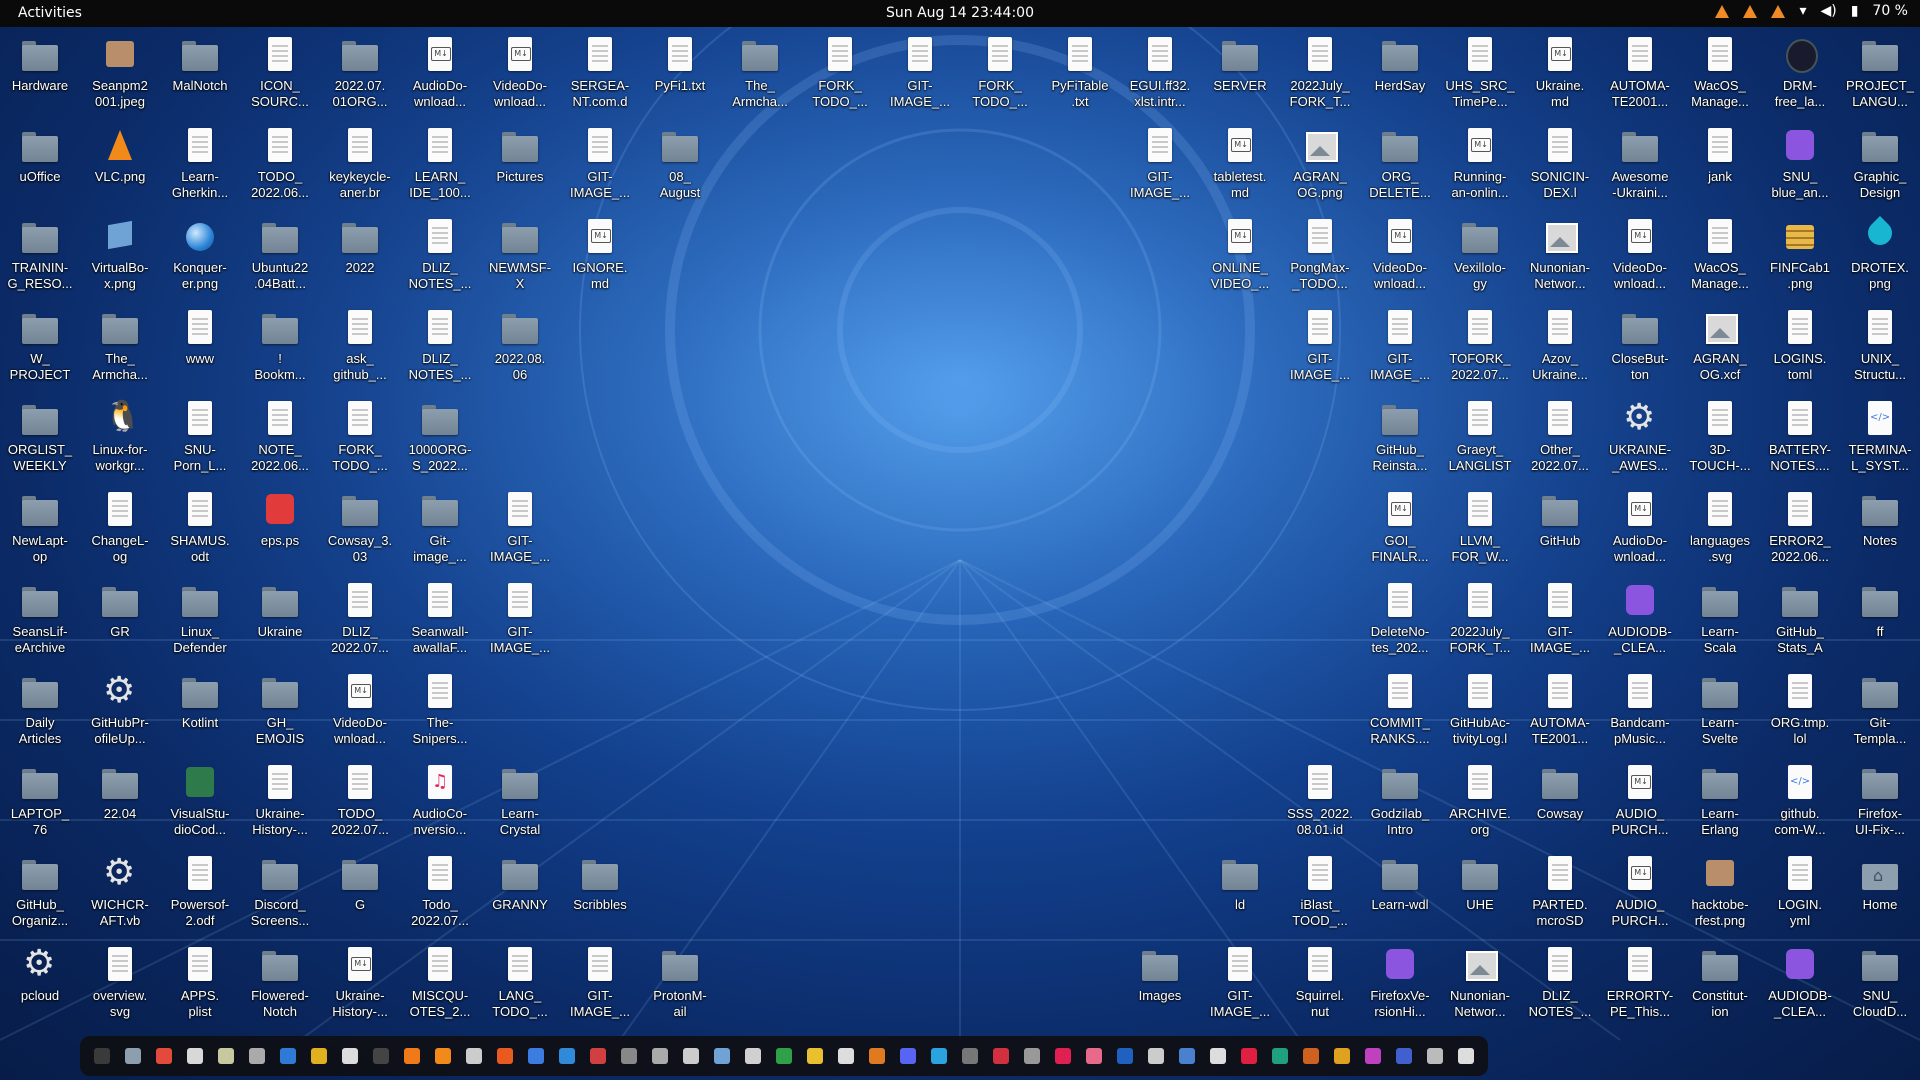  I want to click on desktop-folder: Learn- Scala, so click(1720, 622).